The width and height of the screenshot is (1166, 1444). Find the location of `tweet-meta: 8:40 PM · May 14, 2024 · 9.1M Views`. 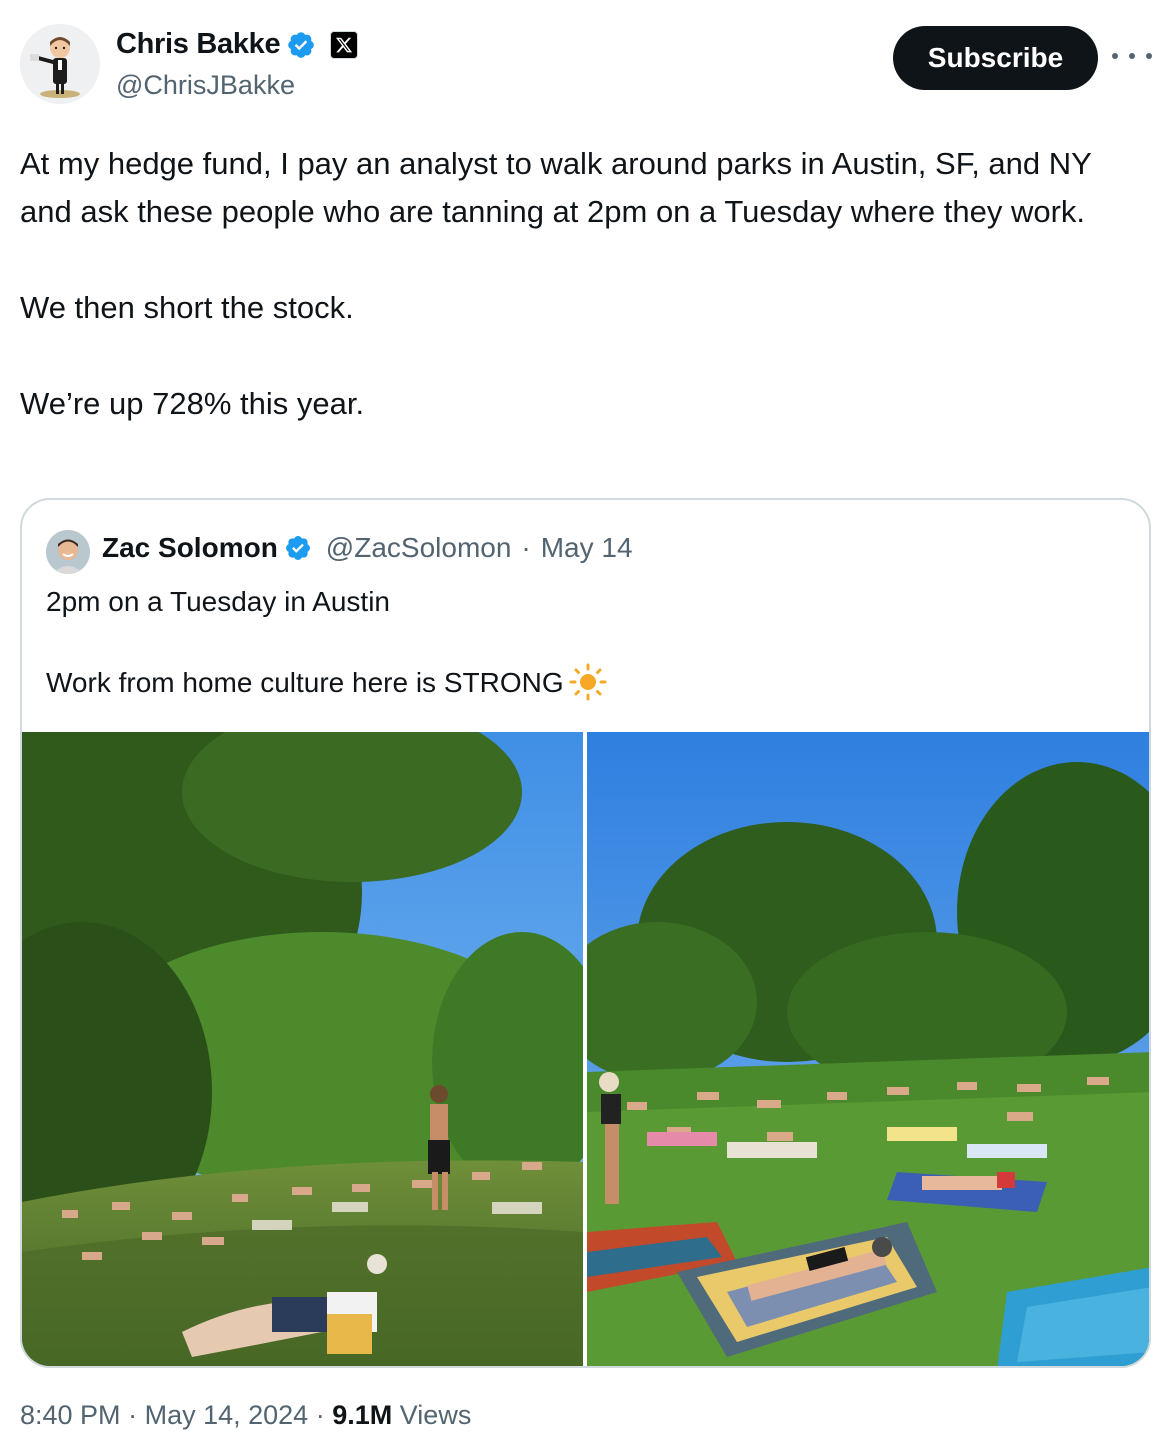

tweet-meta: 8:40 PM · May 14, 2024 · 9.1M Views is located at coordinates (245, 1415).